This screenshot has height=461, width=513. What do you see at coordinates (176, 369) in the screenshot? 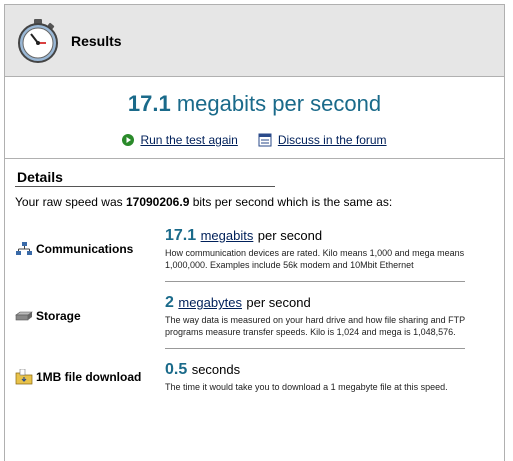
I see `row-value: 0.5` at bounding box center [176, 369].